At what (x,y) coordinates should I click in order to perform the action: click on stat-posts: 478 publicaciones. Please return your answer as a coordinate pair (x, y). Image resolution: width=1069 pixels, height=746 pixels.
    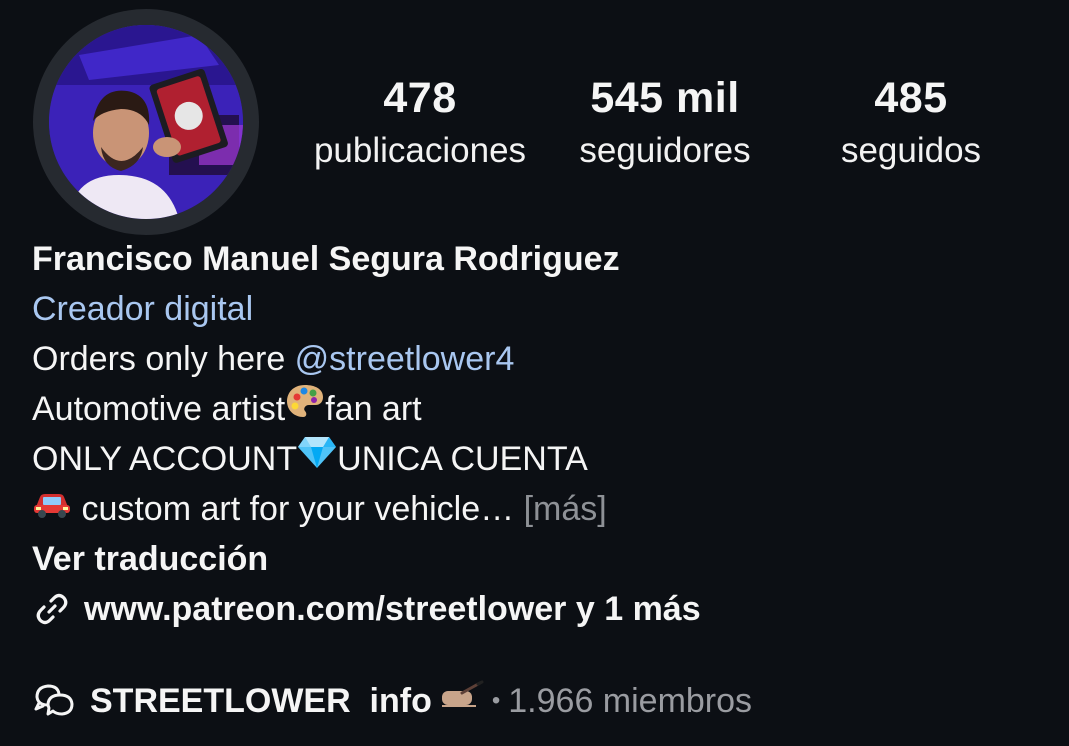
    Looking at the image, I should click on (420, 125).